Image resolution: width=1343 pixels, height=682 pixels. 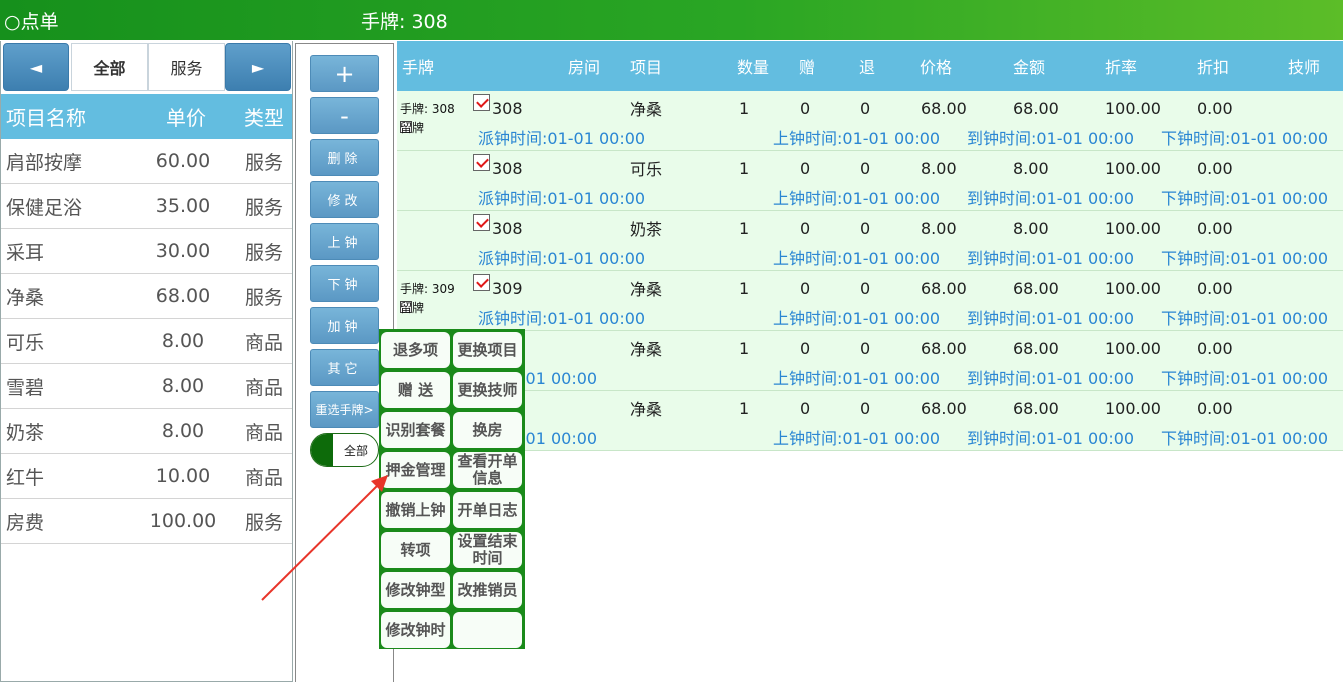 I want to click on deposit-management-button: 押金管理, so click(x=415, y=470).